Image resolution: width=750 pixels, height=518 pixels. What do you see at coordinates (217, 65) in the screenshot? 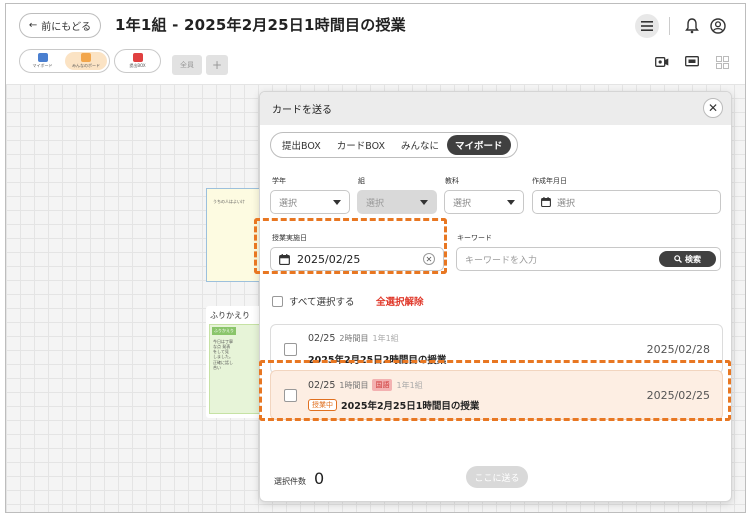
I see `add-tab-button: +` at bounding box center [217, 65].